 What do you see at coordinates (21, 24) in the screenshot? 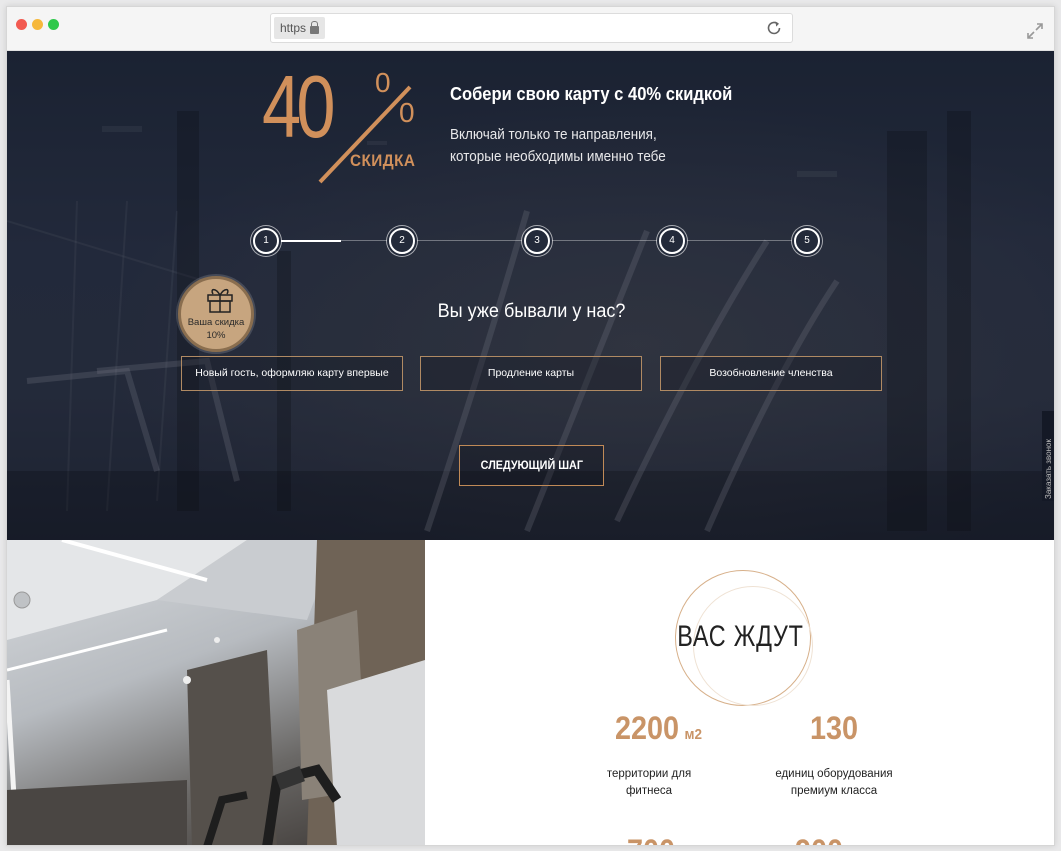
I see `close-window-icon` at bounding box center [21, 24].